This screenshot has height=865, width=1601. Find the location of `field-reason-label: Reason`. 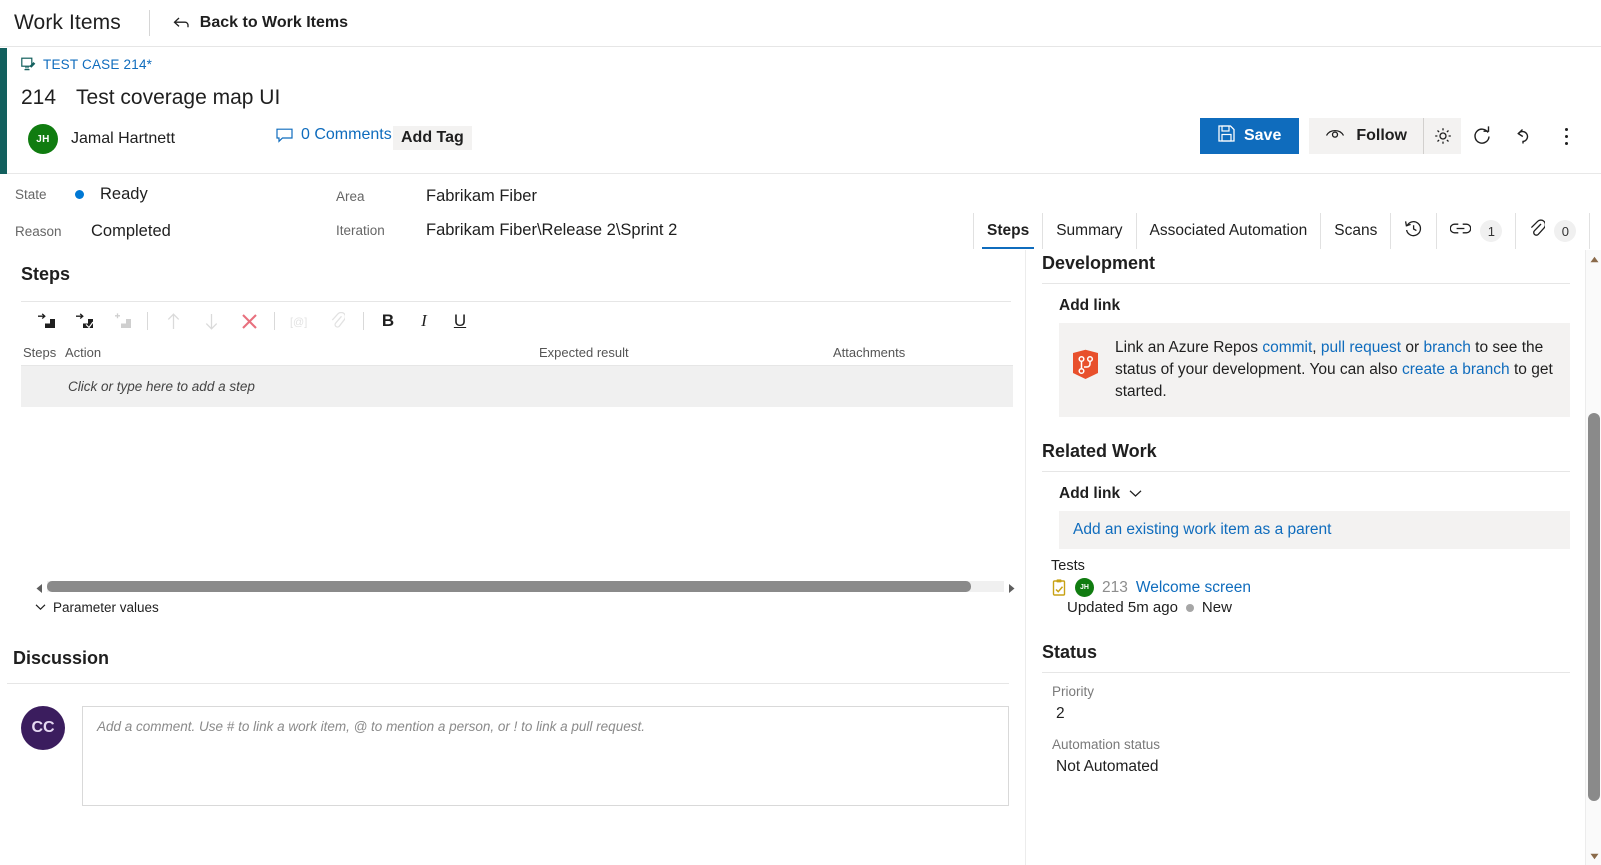

field-reason-label: Reason is located at coordinates (38, 231).